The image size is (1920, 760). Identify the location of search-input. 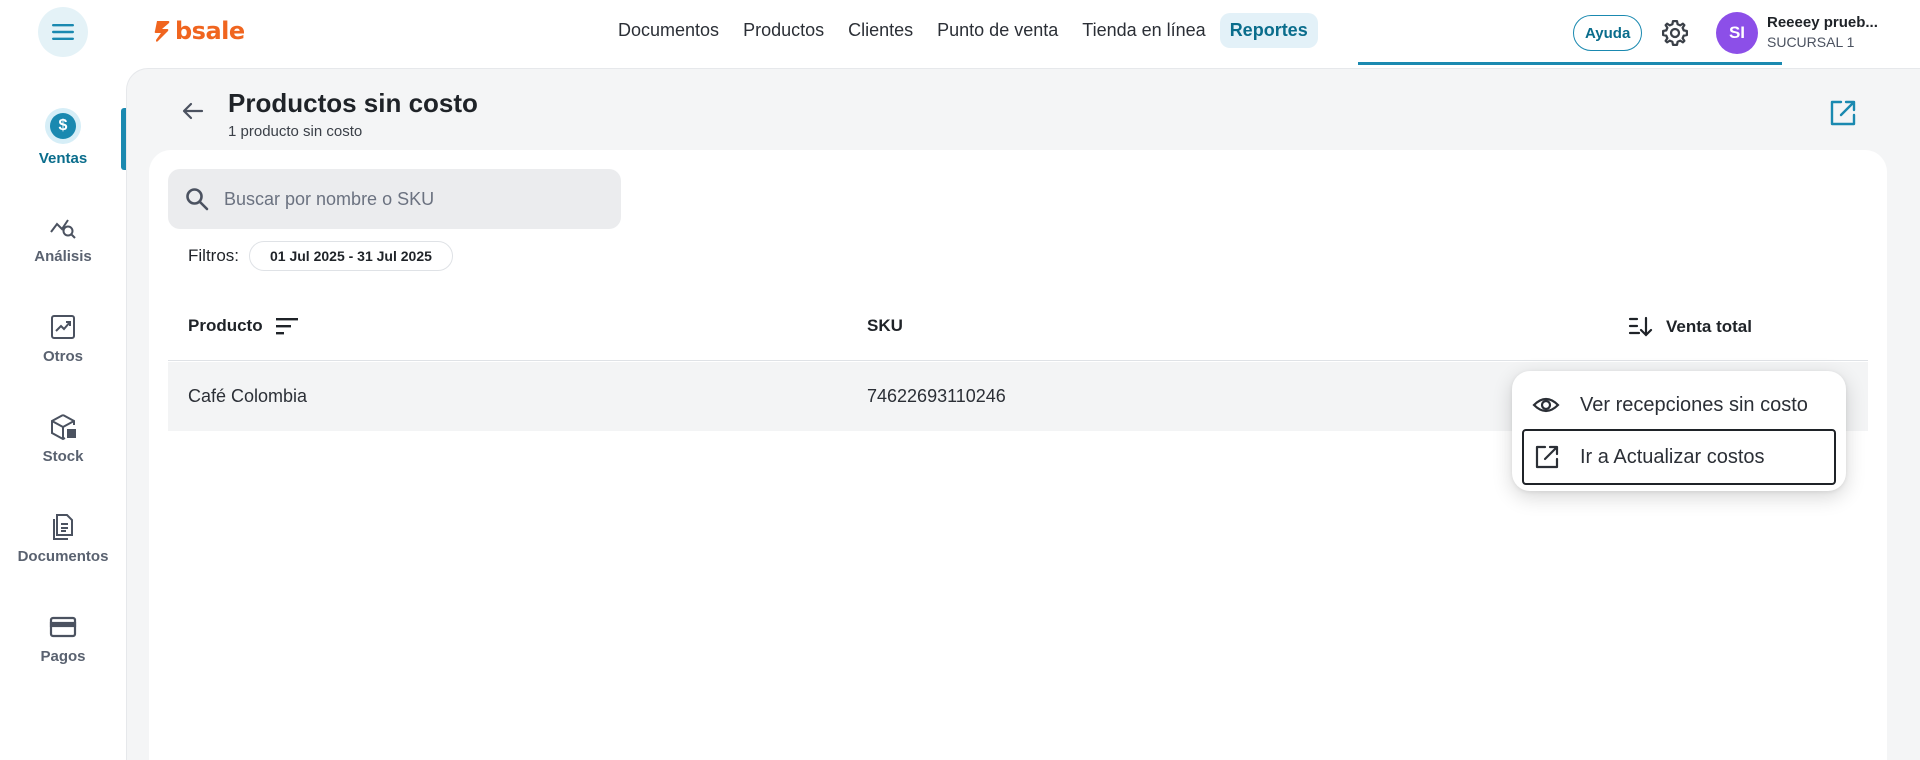
(414, 199).